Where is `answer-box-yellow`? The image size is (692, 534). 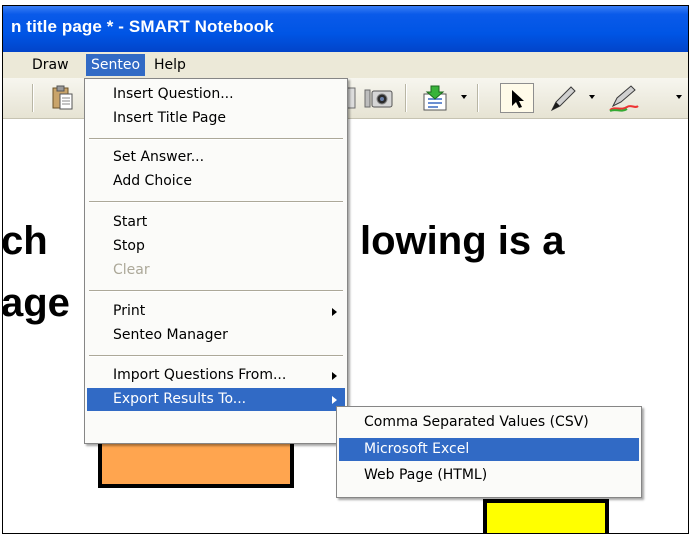 answer-box-yellow is located at coordinates (546, 516).